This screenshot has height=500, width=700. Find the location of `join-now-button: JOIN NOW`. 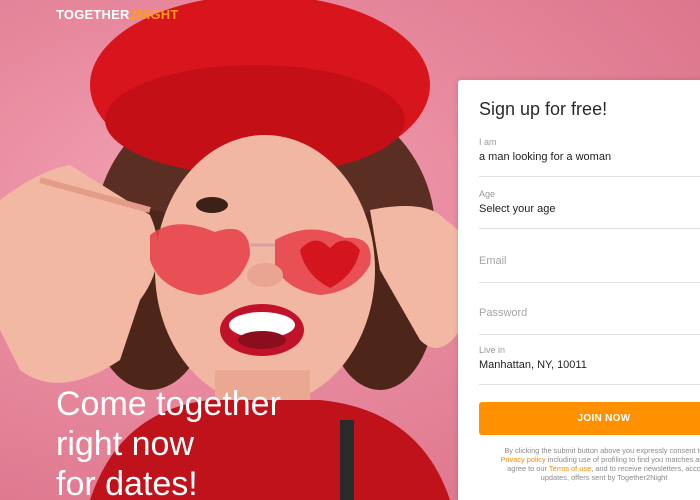

join-now-button: JOIN NOW is located at coordinates (589, 418).